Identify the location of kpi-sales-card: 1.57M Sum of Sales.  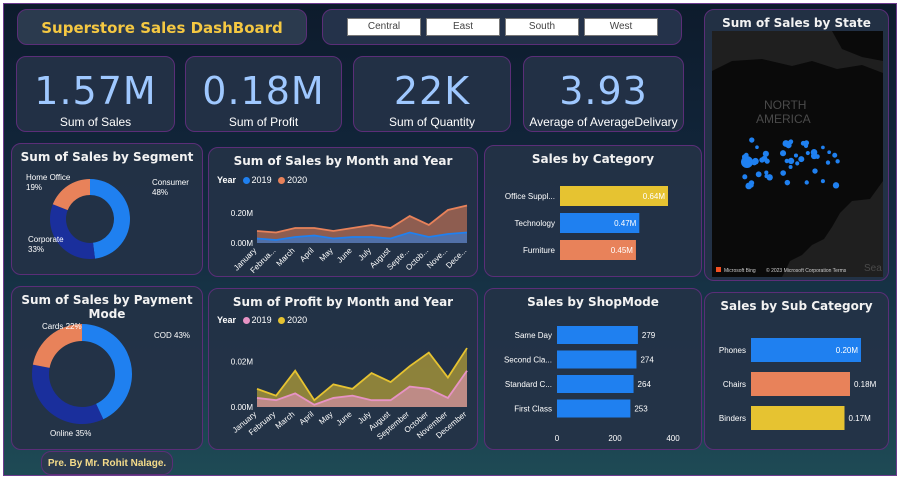
(95, 94).